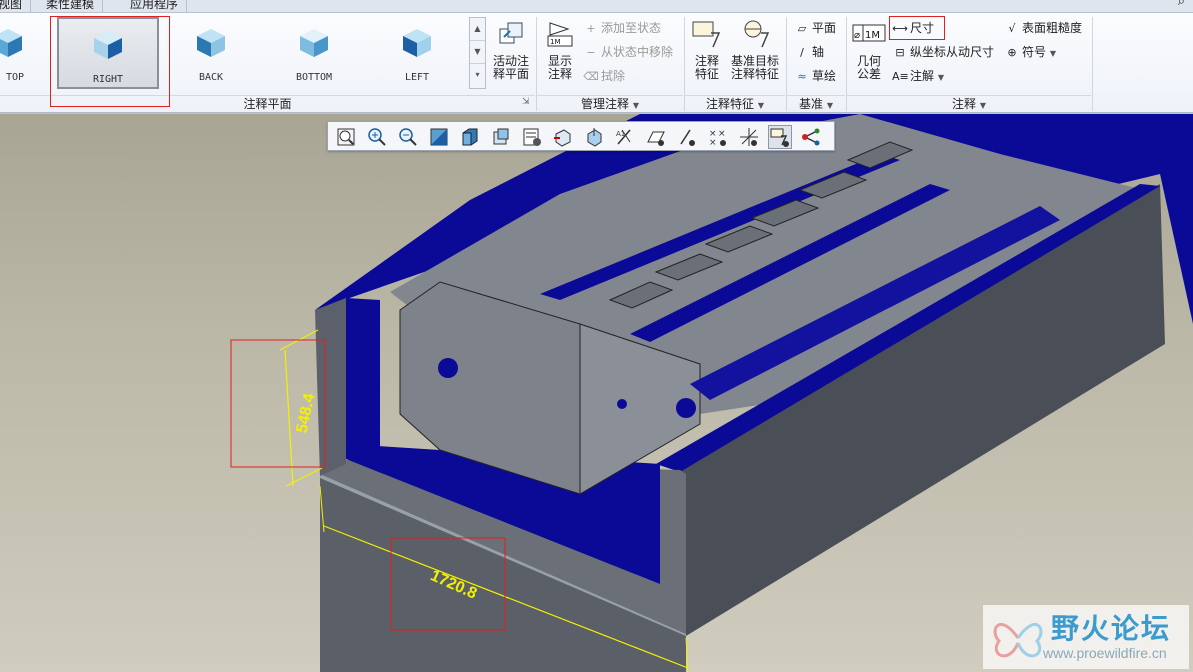  What do you see at coordinates (526, 102) in the screenshot?
I see `dialog-launcher-icon: ⇲` at bounding box center [526, 102].